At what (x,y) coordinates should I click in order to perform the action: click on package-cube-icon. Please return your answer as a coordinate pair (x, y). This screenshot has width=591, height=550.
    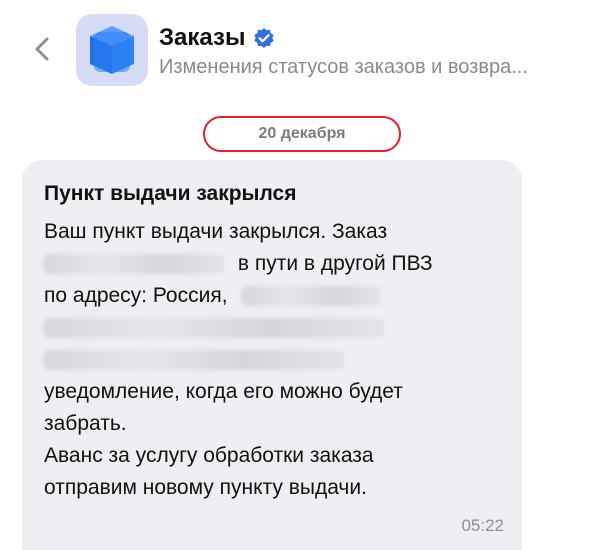
    Looking at the image, I should click on (112, 50).